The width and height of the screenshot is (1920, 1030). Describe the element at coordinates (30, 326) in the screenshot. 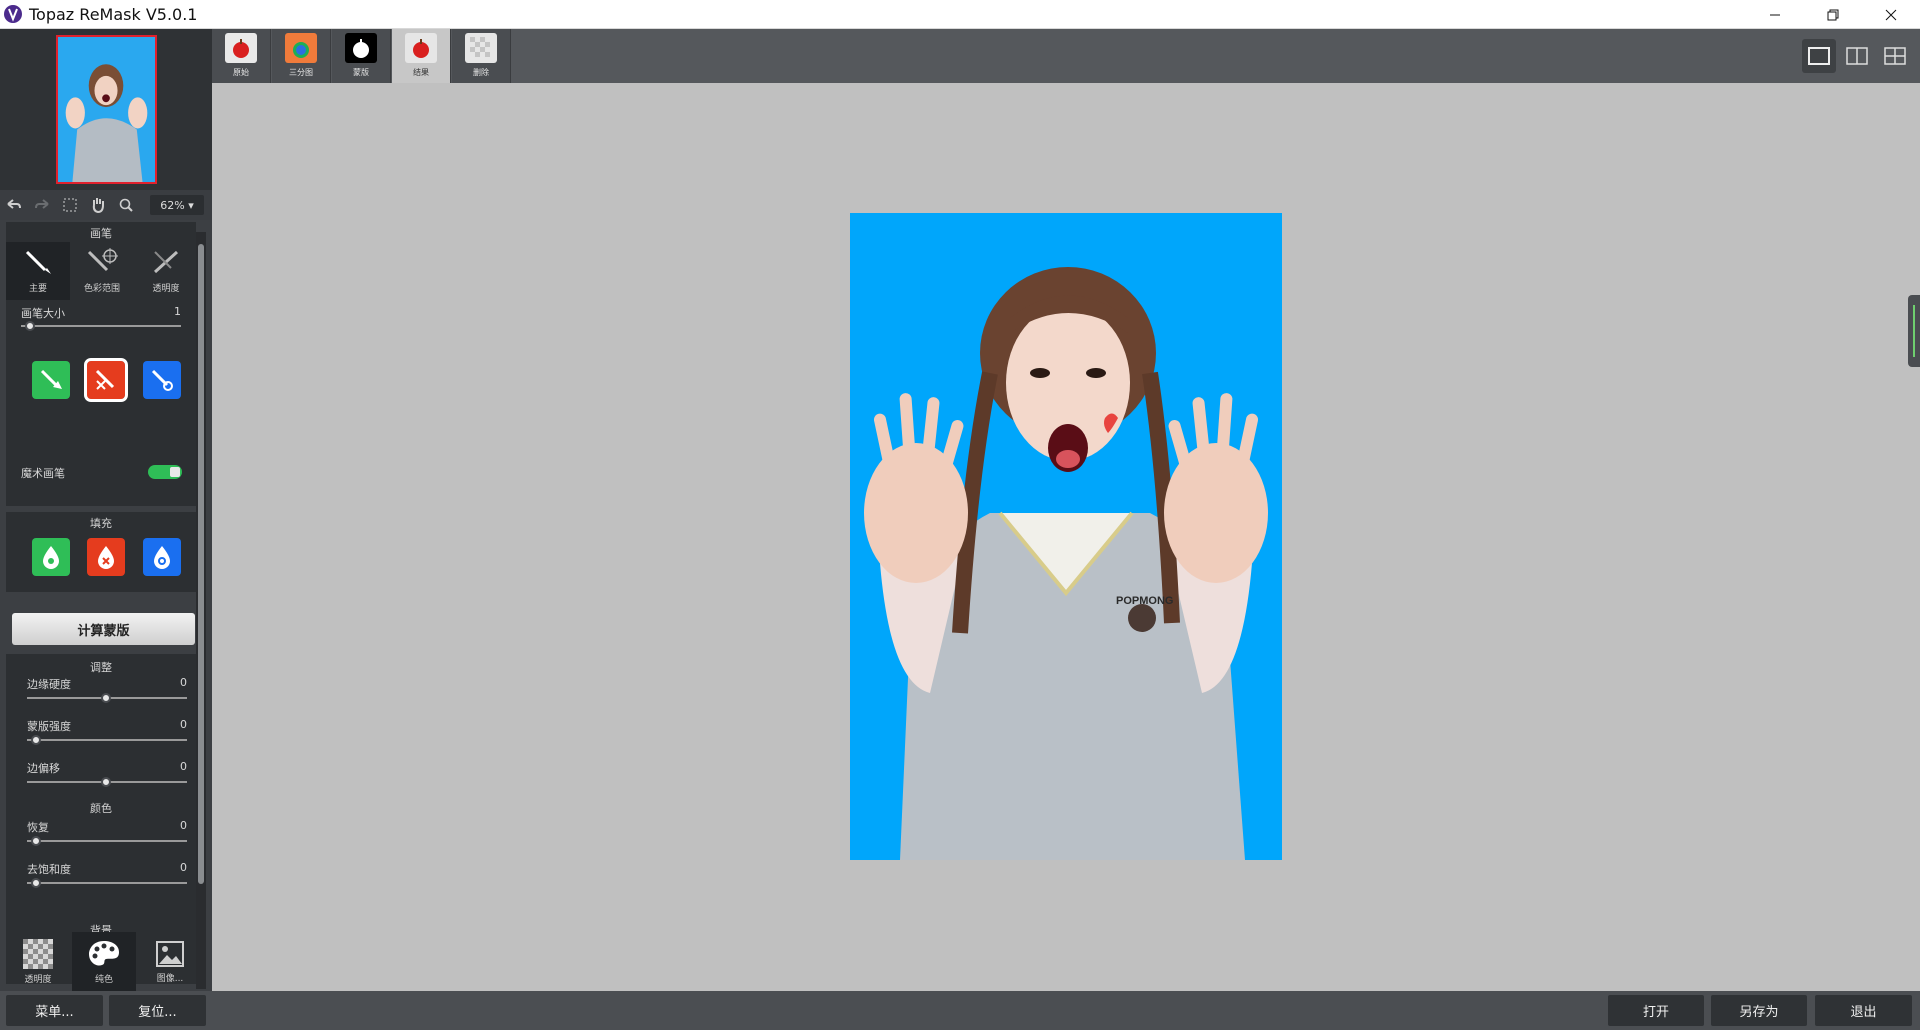

I see `brush-size-knob` at that location.